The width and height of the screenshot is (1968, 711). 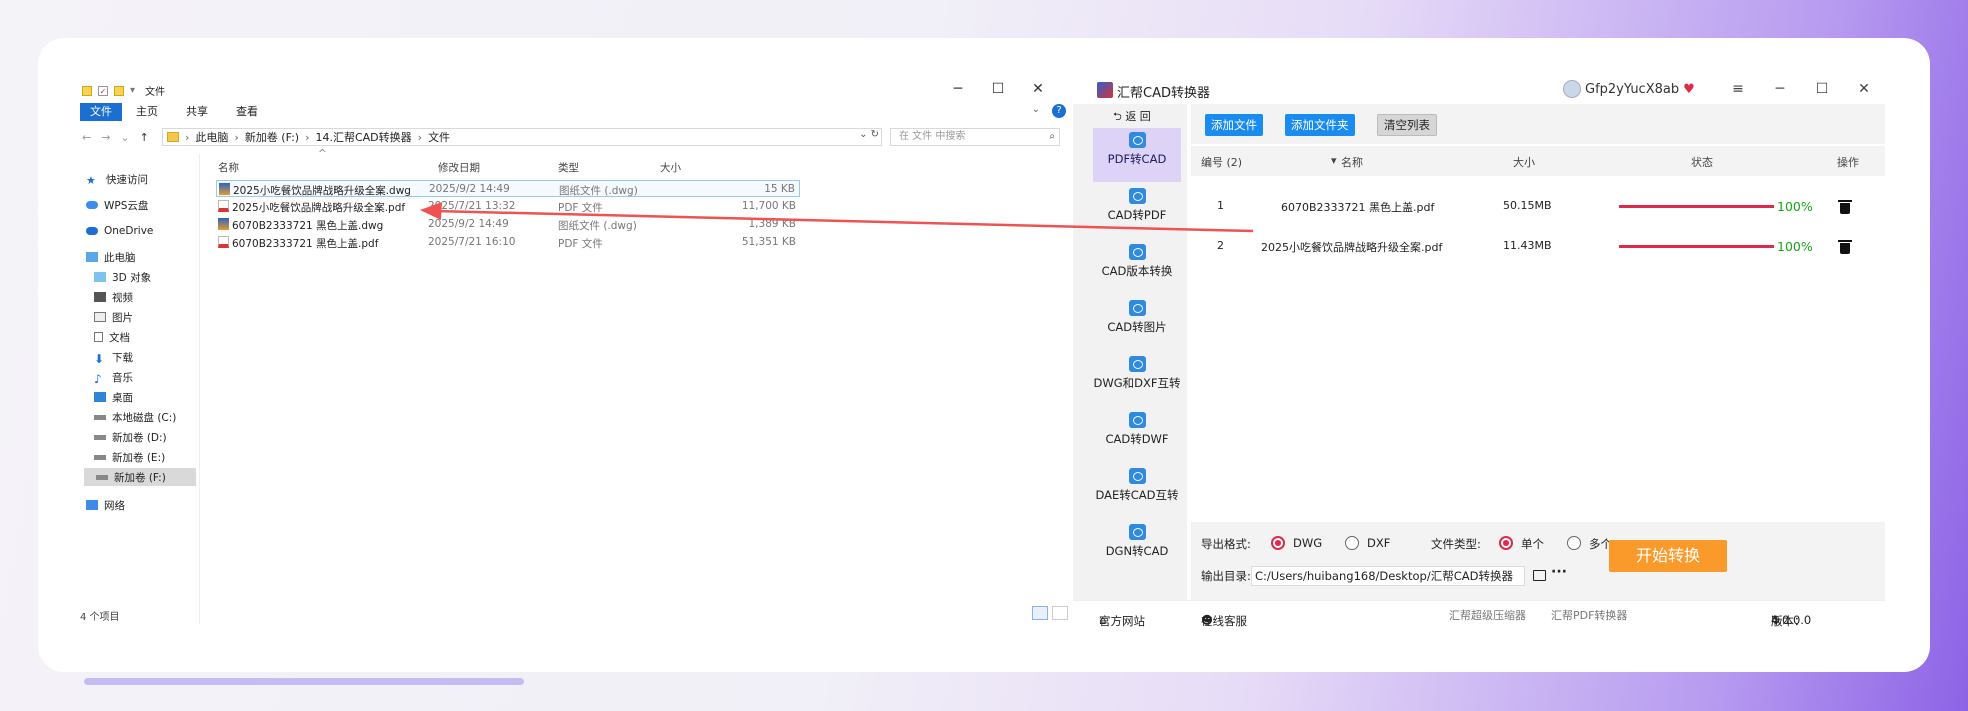 What do you see at coordinates (272, 137) in the screenshot?
I see `breadcrumb-drive-f: 新加卷 (F:)` at bounding box center [272, 137].